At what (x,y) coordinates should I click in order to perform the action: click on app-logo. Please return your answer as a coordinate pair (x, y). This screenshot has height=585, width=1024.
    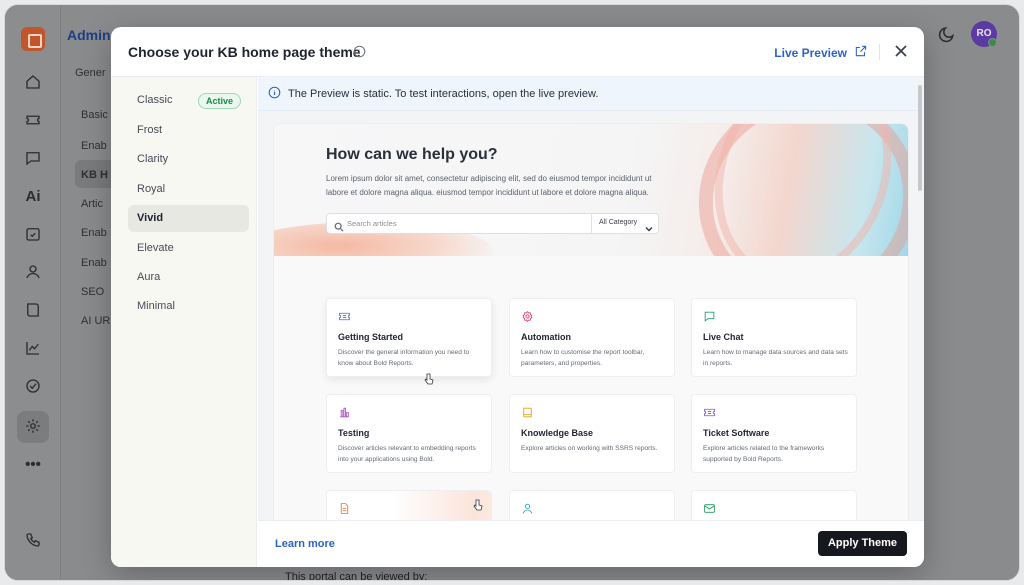
    Looking at the image, I should click on (33, 39).